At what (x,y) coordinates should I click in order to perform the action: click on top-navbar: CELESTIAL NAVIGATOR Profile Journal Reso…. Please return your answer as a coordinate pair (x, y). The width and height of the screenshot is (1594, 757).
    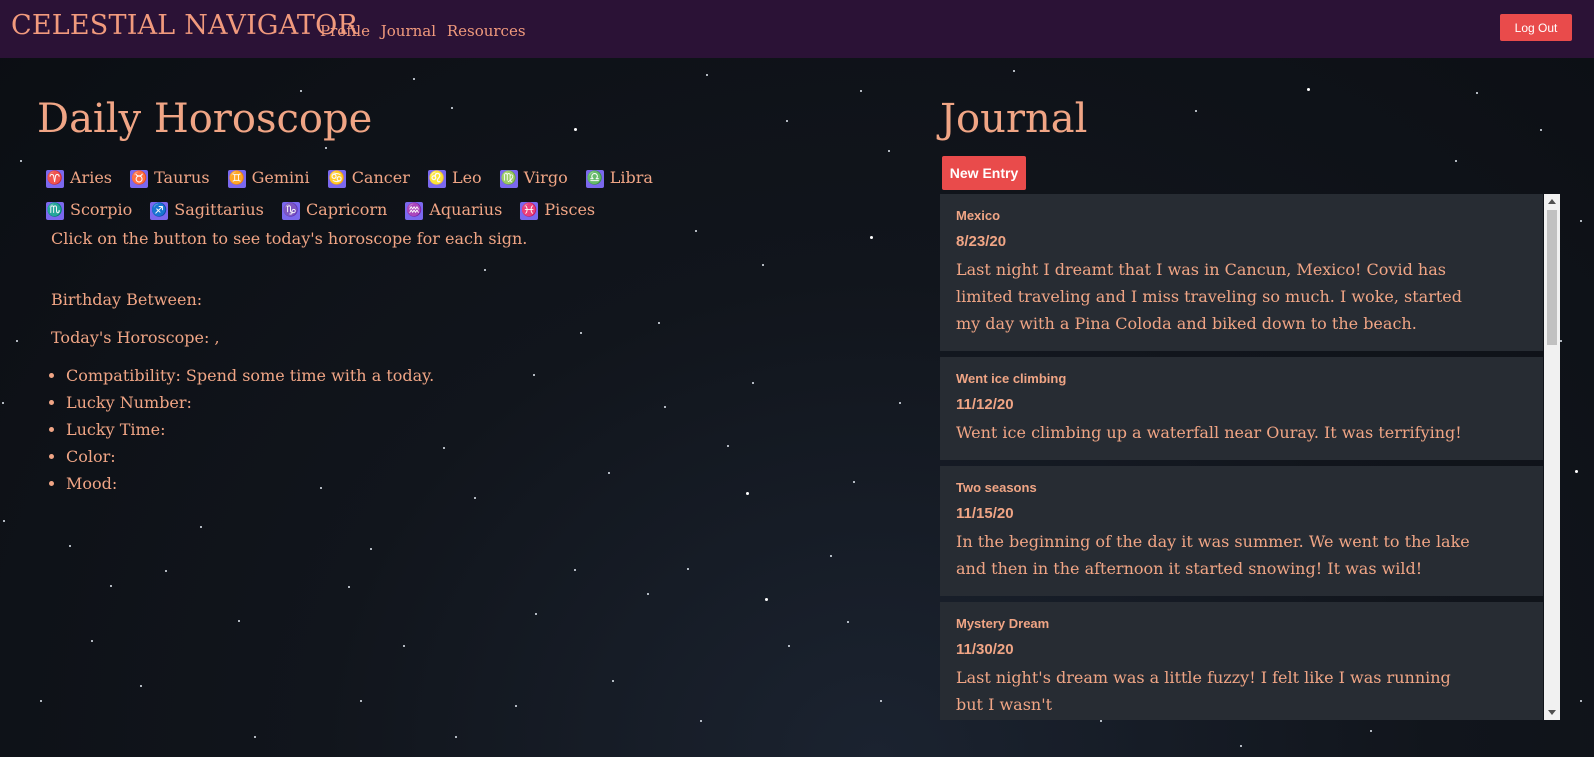
    Looking at the image, I should click on (797, 29).